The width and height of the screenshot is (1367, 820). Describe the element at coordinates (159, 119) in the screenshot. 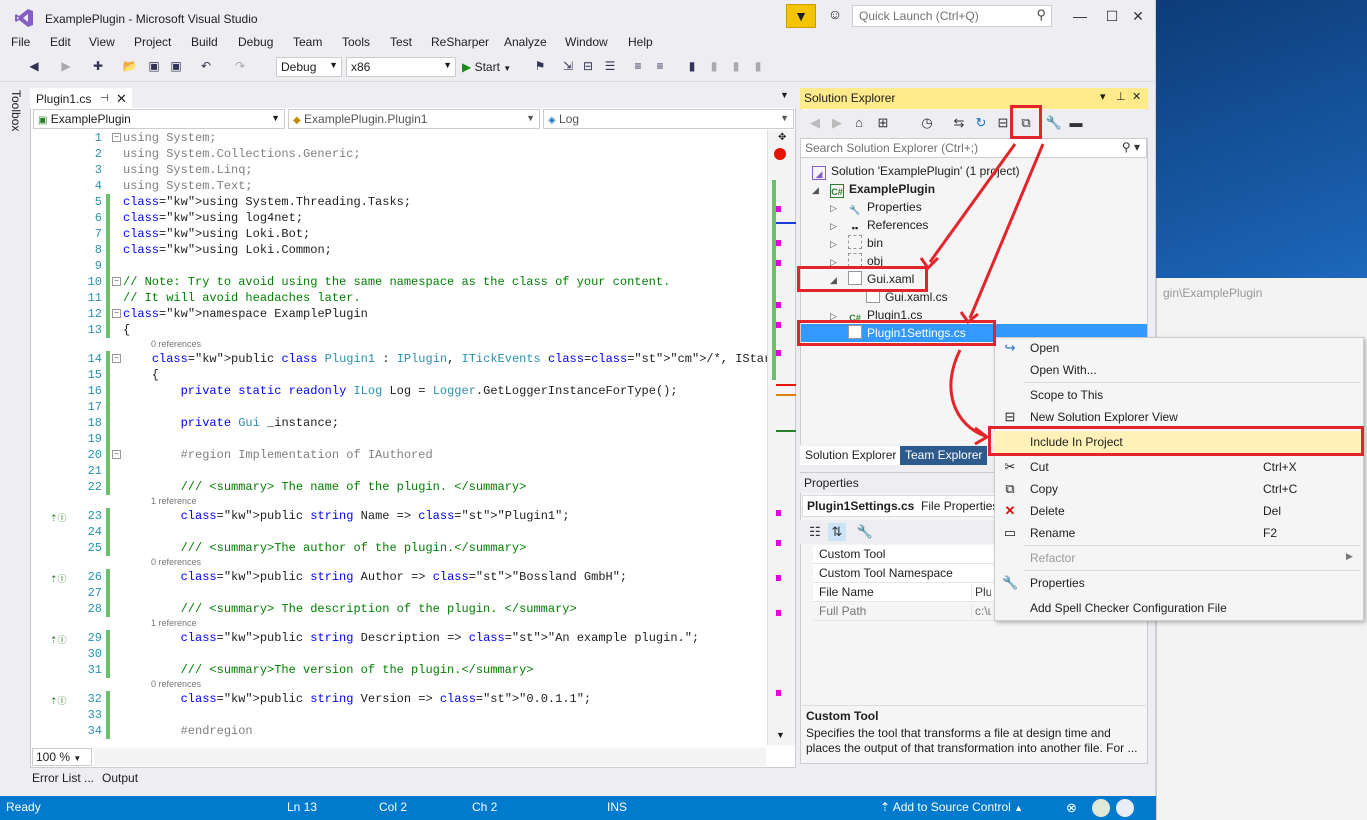

I see `nav-project-select: ▣ ExamplePlugin ▼` at that location.